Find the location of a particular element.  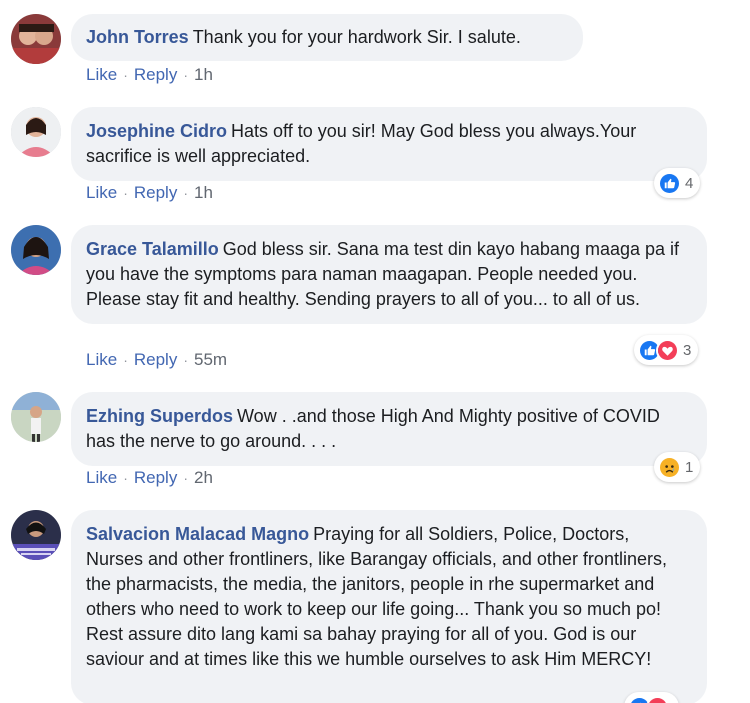

reaction-summary: 4 is located at coordinates (677, 183).